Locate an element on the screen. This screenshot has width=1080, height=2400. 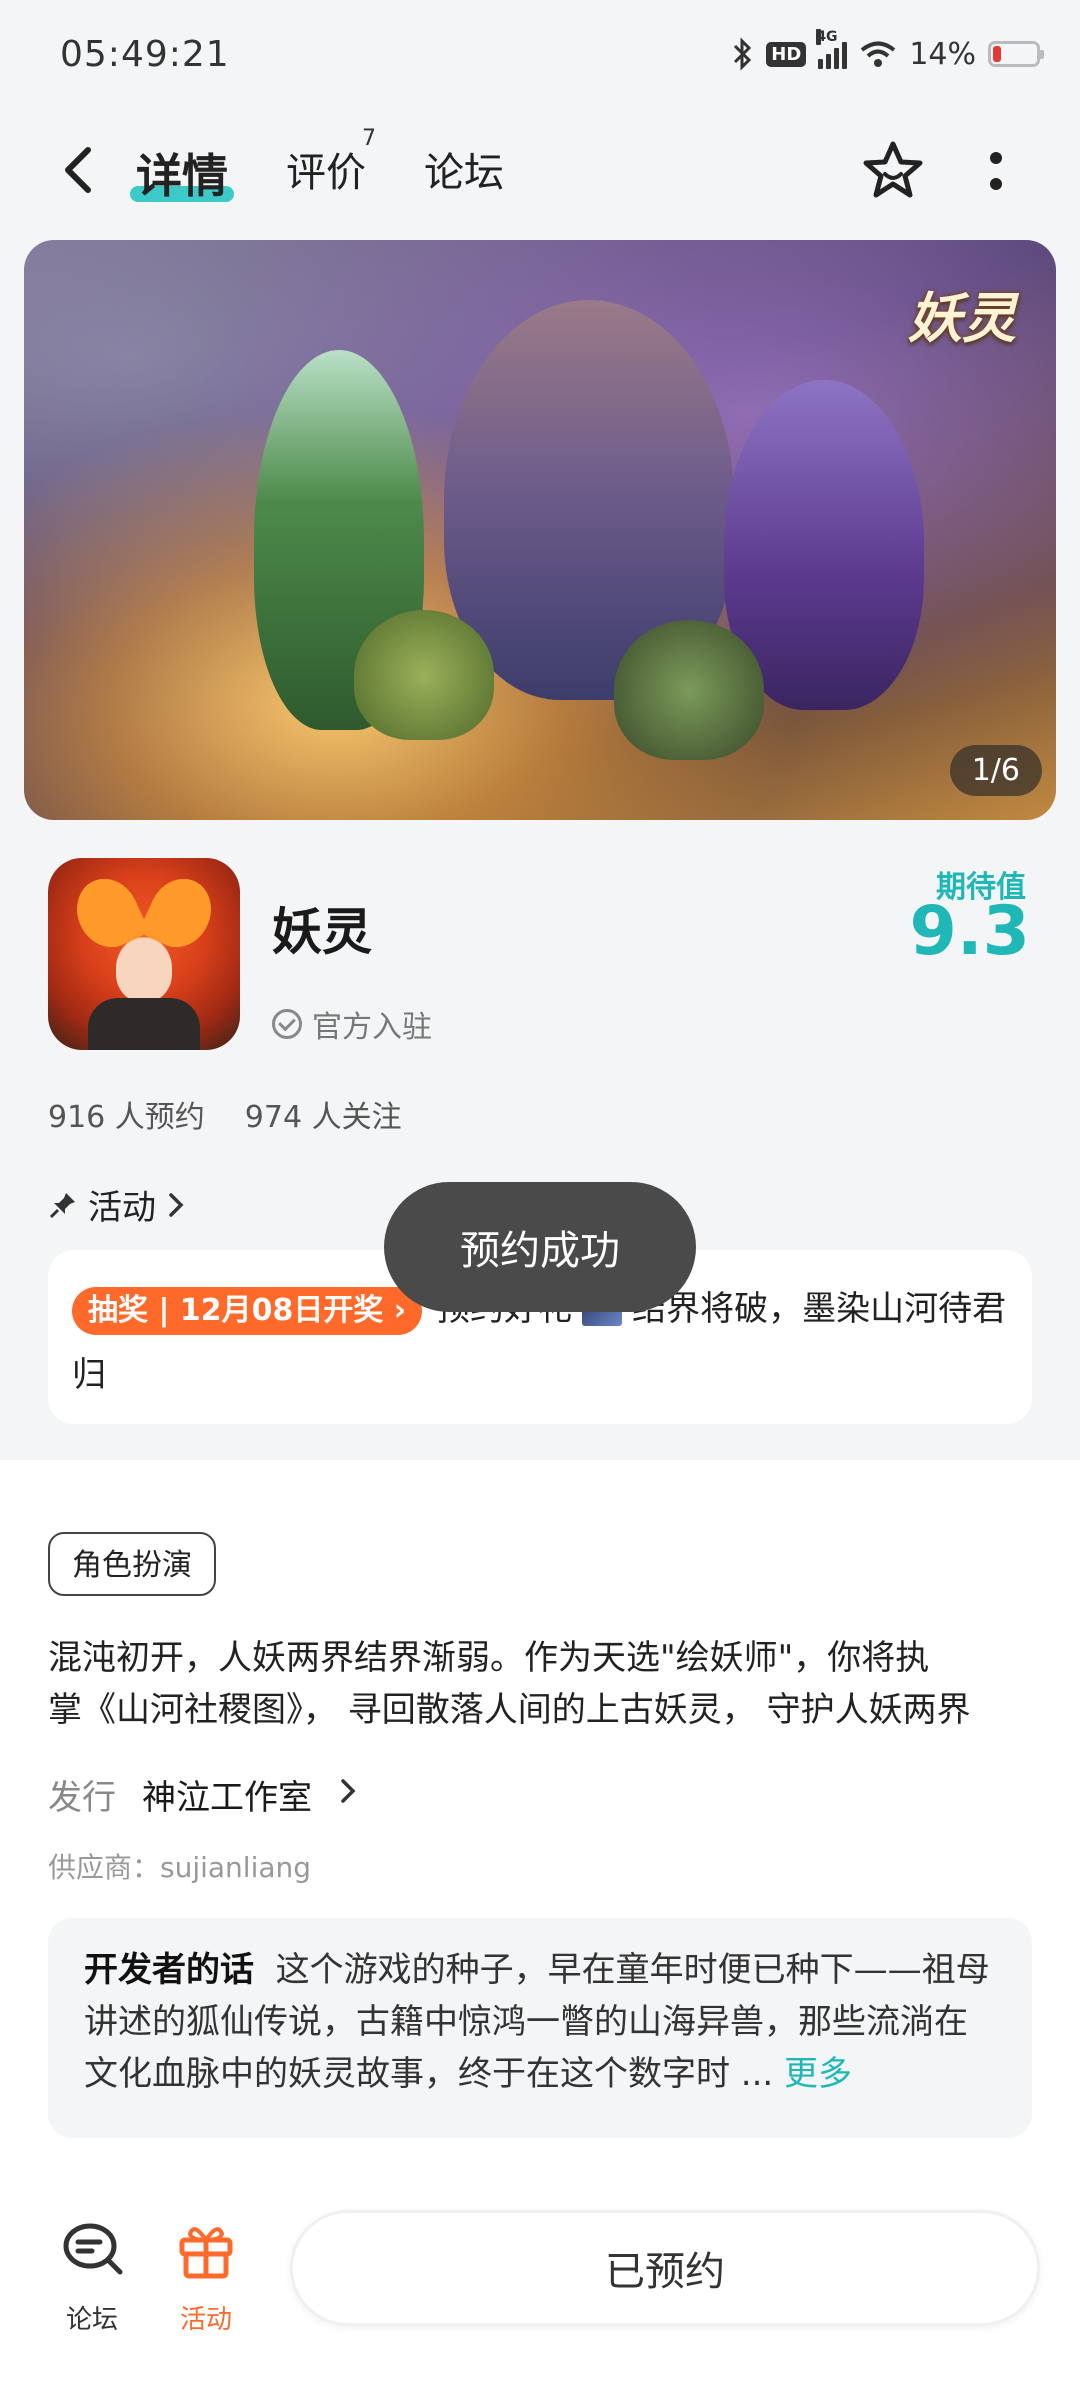
app-stats: 916 人预约 974 人关注 is located at coordinates (225, 1114).